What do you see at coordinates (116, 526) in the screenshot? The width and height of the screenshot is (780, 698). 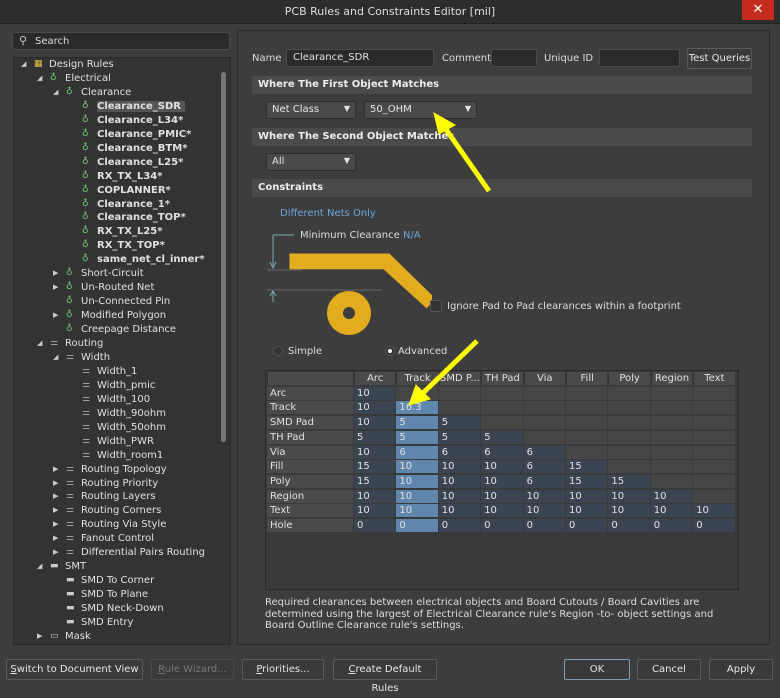 I see `tree-item: ▶ ⚌ Routing Via Style` at bounding box center [116, 526].